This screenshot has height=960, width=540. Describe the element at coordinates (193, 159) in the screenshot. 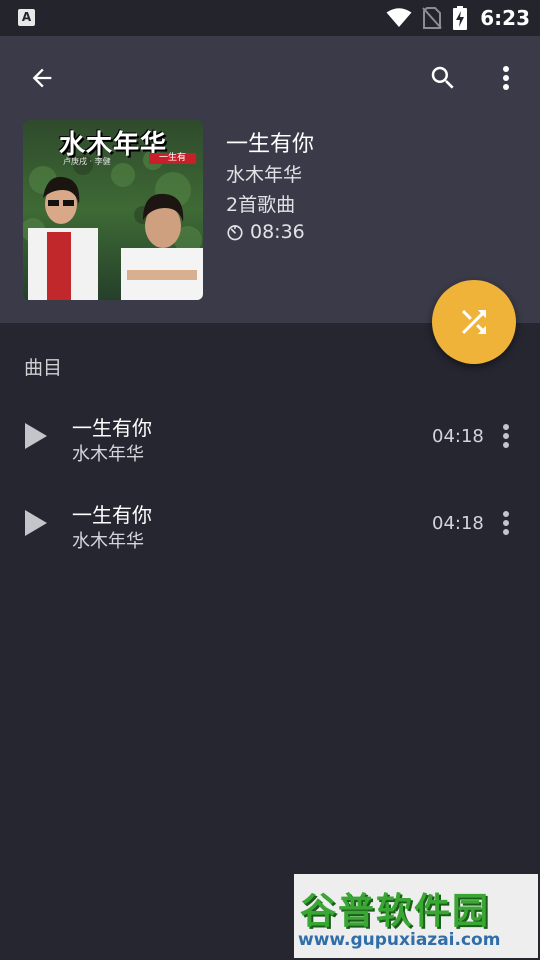

I see `cover-tag-secondary: 你` at that location.